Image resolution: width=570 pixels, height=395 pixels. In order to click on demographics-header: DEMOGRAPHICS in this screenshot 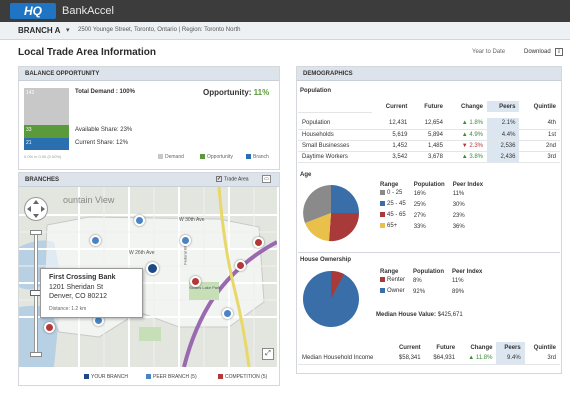, I will do `click(429, 74)`.